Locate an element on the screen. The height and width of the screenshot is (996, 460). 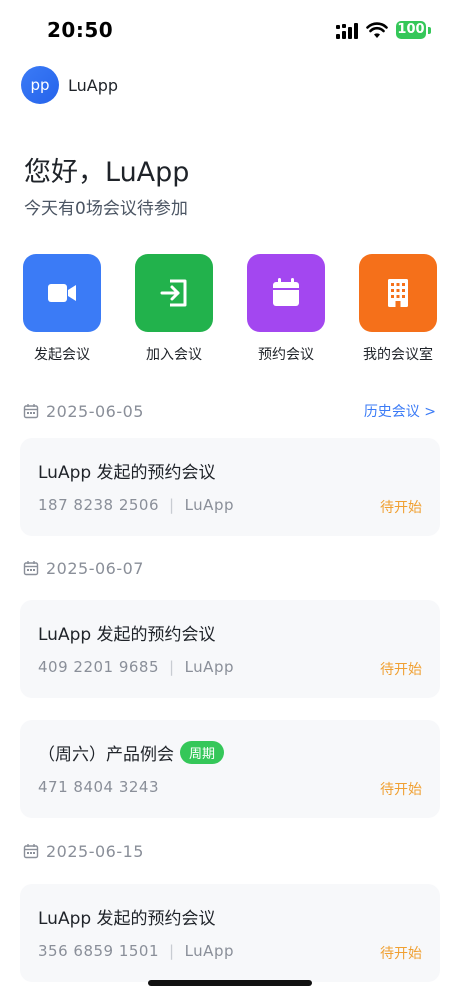
meeting-number: 356 6859 1501 is located at coordinates (99, 951).